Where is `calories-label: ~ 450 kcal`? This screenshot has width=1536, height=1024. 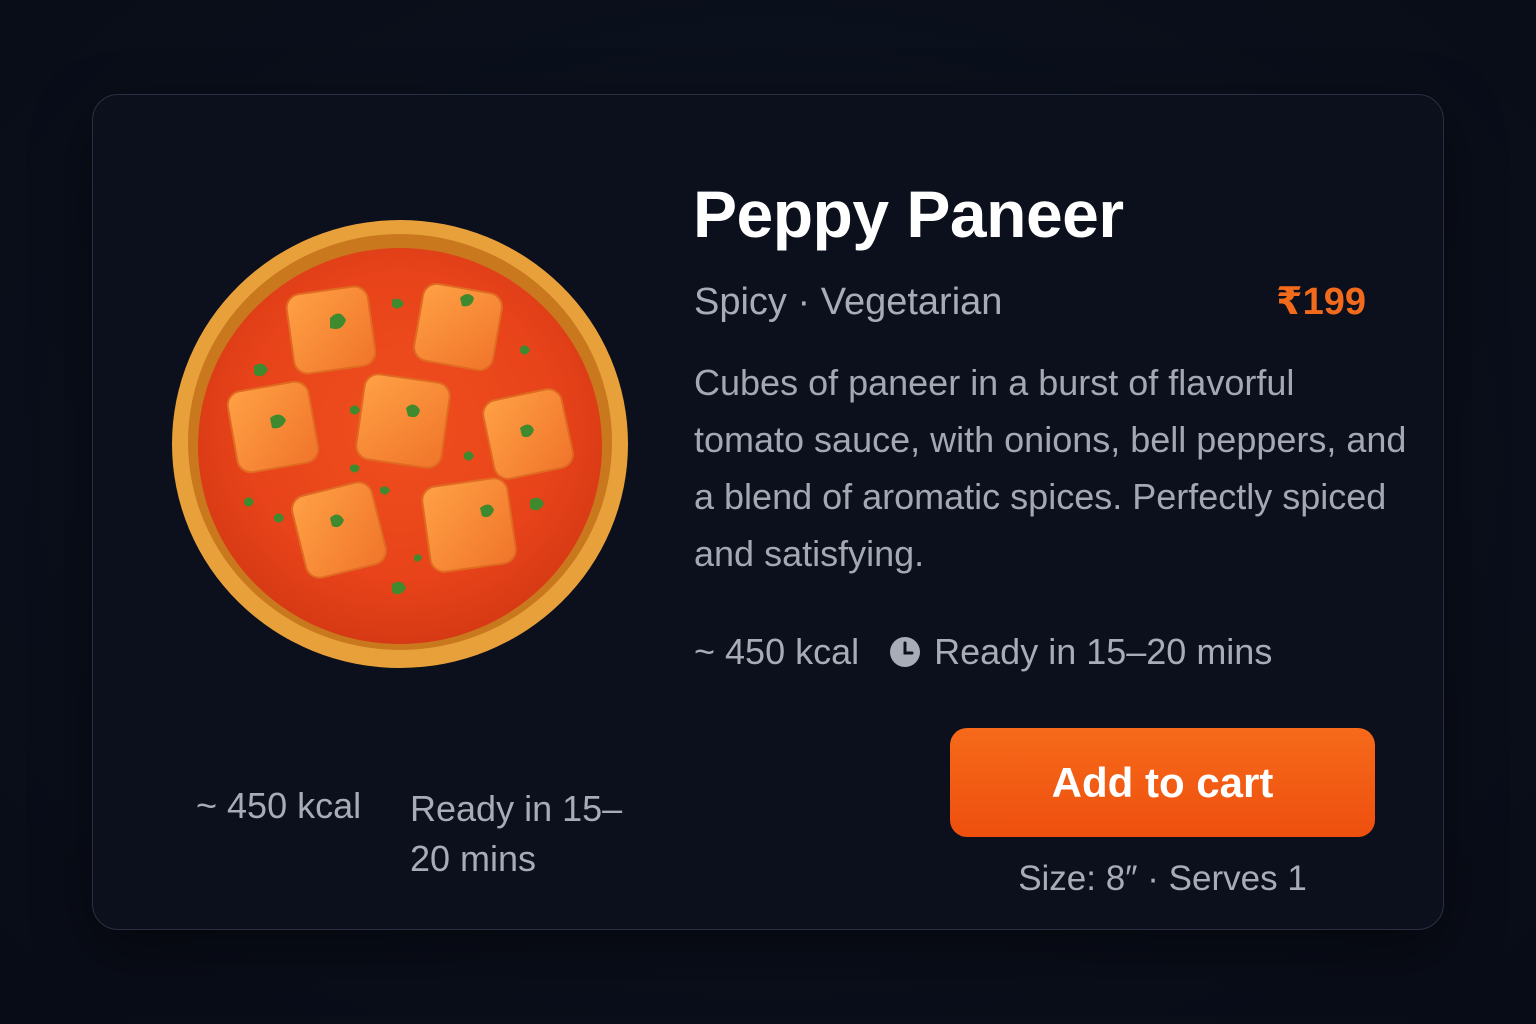 calories-label: ~ 450 kcal is located at coordinates (777, 651).